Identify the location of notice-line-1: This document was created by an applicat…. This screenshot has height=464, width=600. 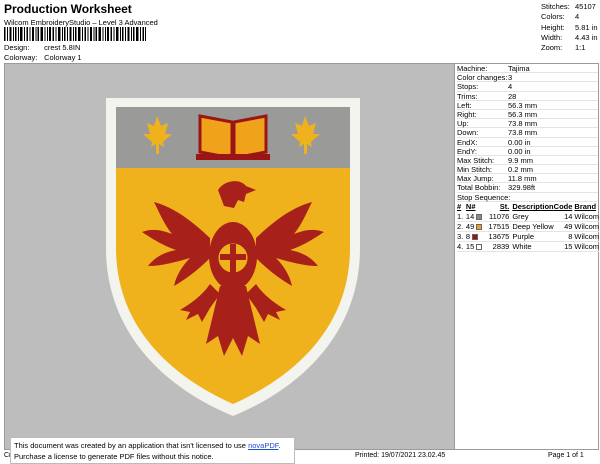
(147, 445).